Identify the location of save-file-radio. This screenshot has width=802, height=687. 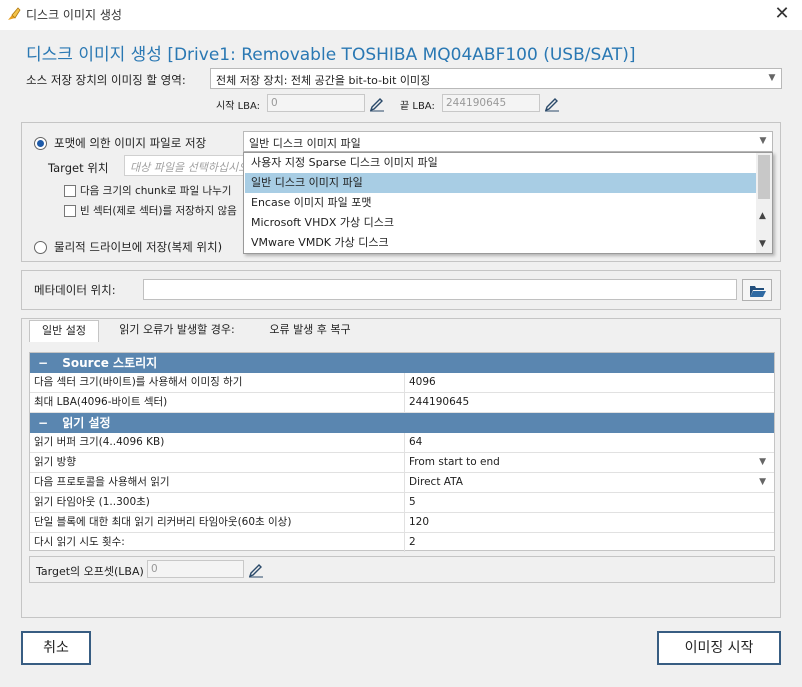
(40, 143).